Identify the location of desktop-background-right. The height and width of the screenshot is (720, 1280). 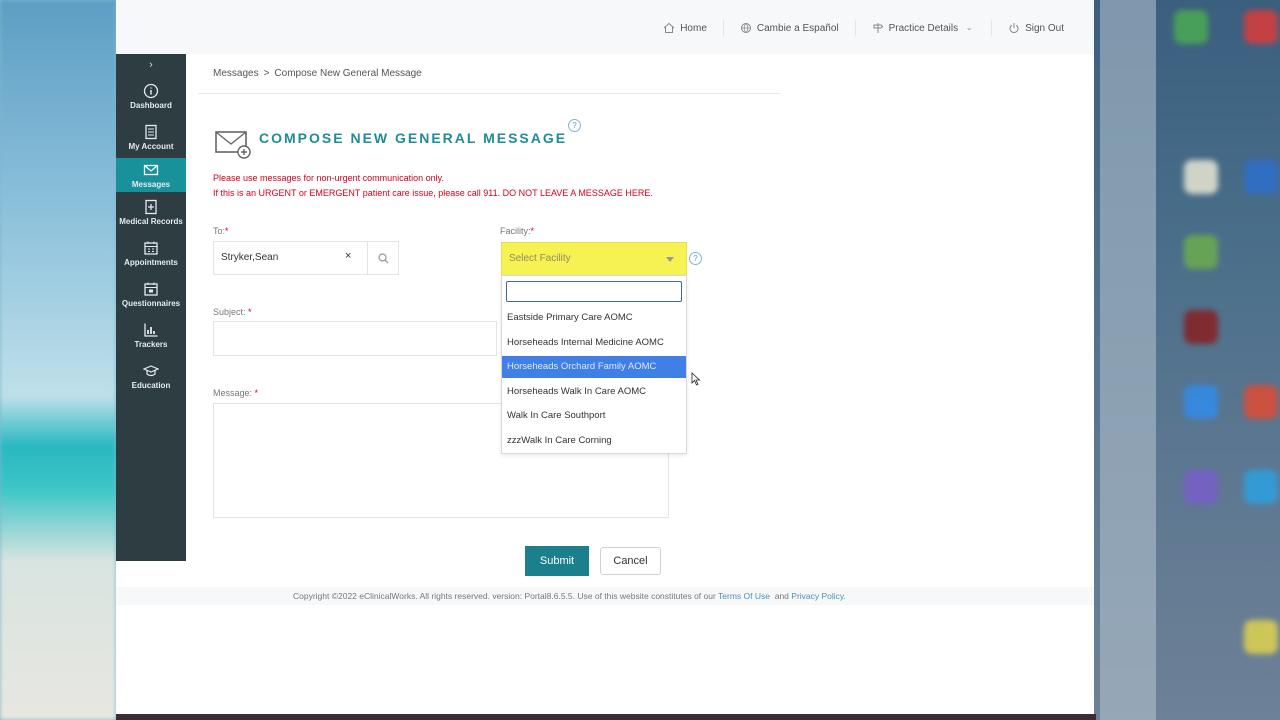
(1187, 360).